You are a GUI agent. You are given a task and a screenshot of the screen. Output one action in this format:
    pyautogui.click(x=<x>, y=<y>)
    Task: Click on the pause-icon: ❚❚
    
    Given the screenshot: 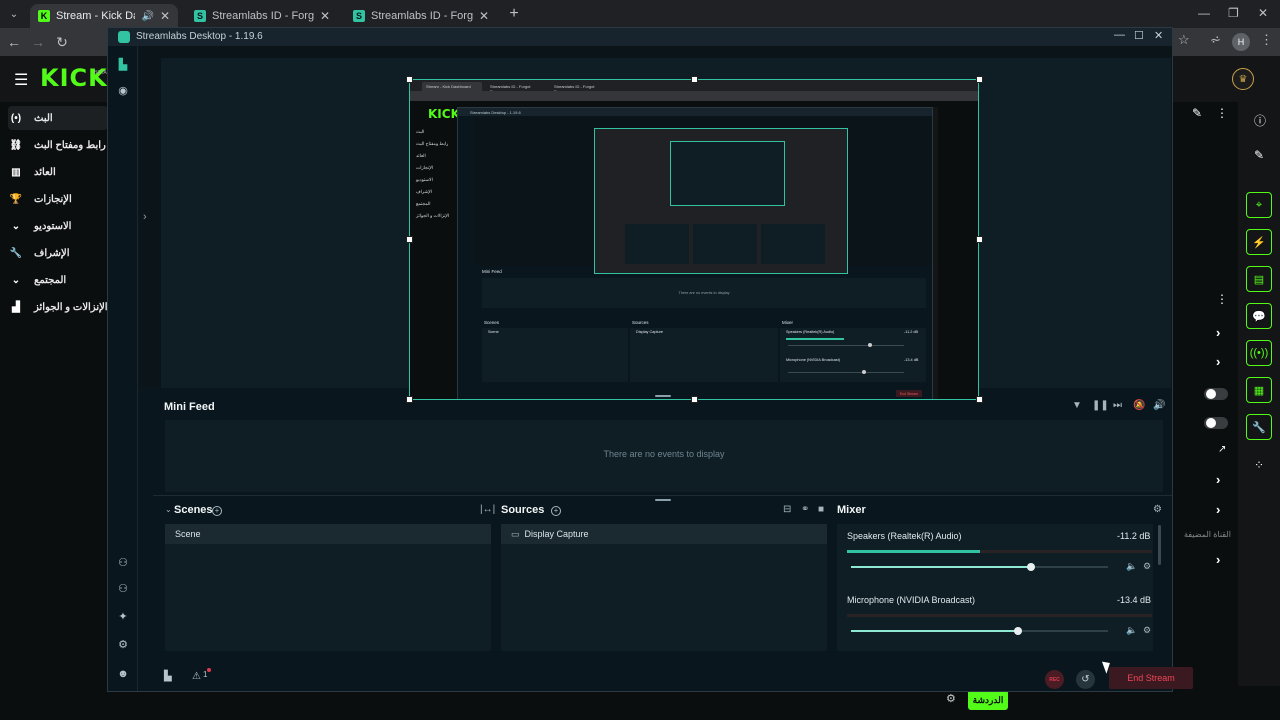 What is the action you would take?
    pyautogui.click(x=1100, y=405)
    